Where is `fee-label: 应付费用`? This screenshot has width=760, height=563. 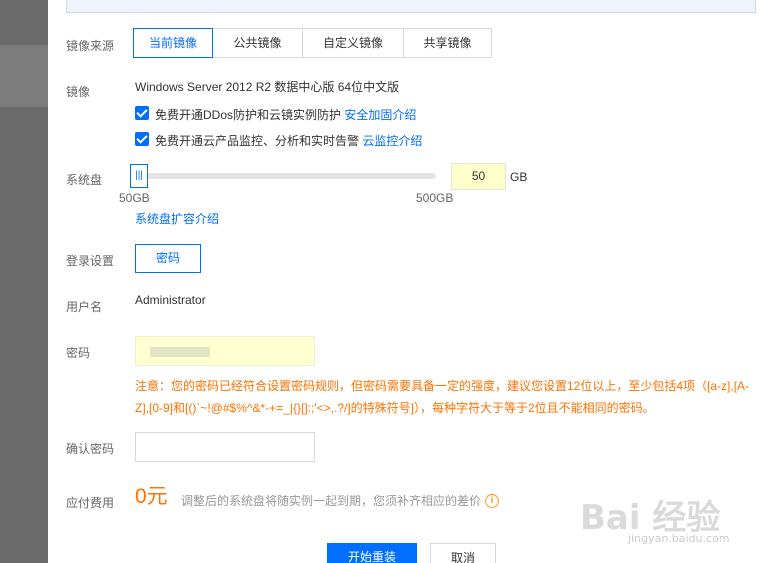 fee-label: 应付费用 is located at coordinates (90, 503).